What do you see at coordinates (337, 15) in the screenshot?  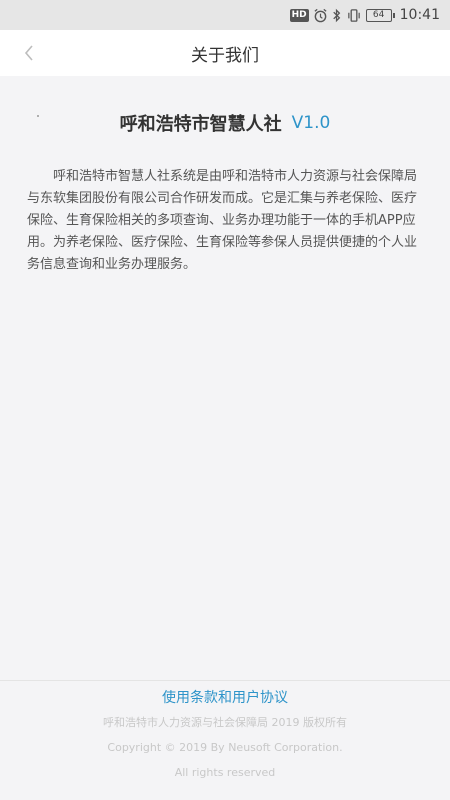 I see `bluetooth-icon` at bounding box center [337, 15].